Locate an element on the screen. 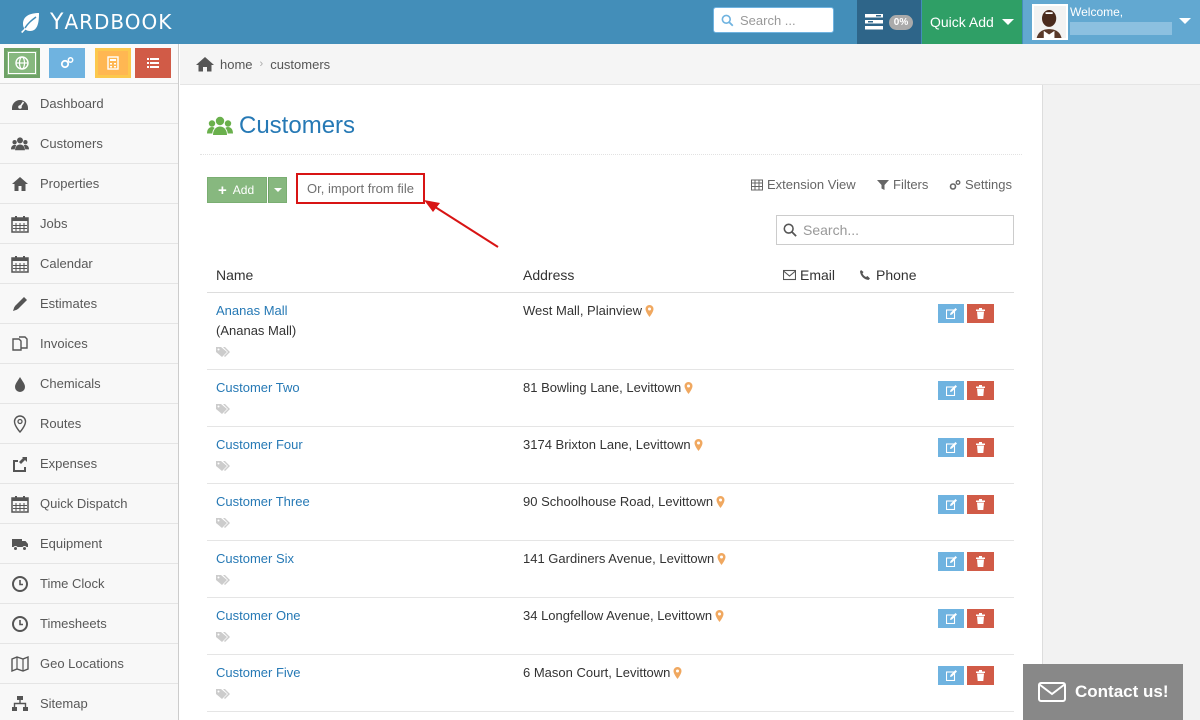  sidebar-item-quick-dispatch: Quick Dispatch is located at coordinates (89, 504).